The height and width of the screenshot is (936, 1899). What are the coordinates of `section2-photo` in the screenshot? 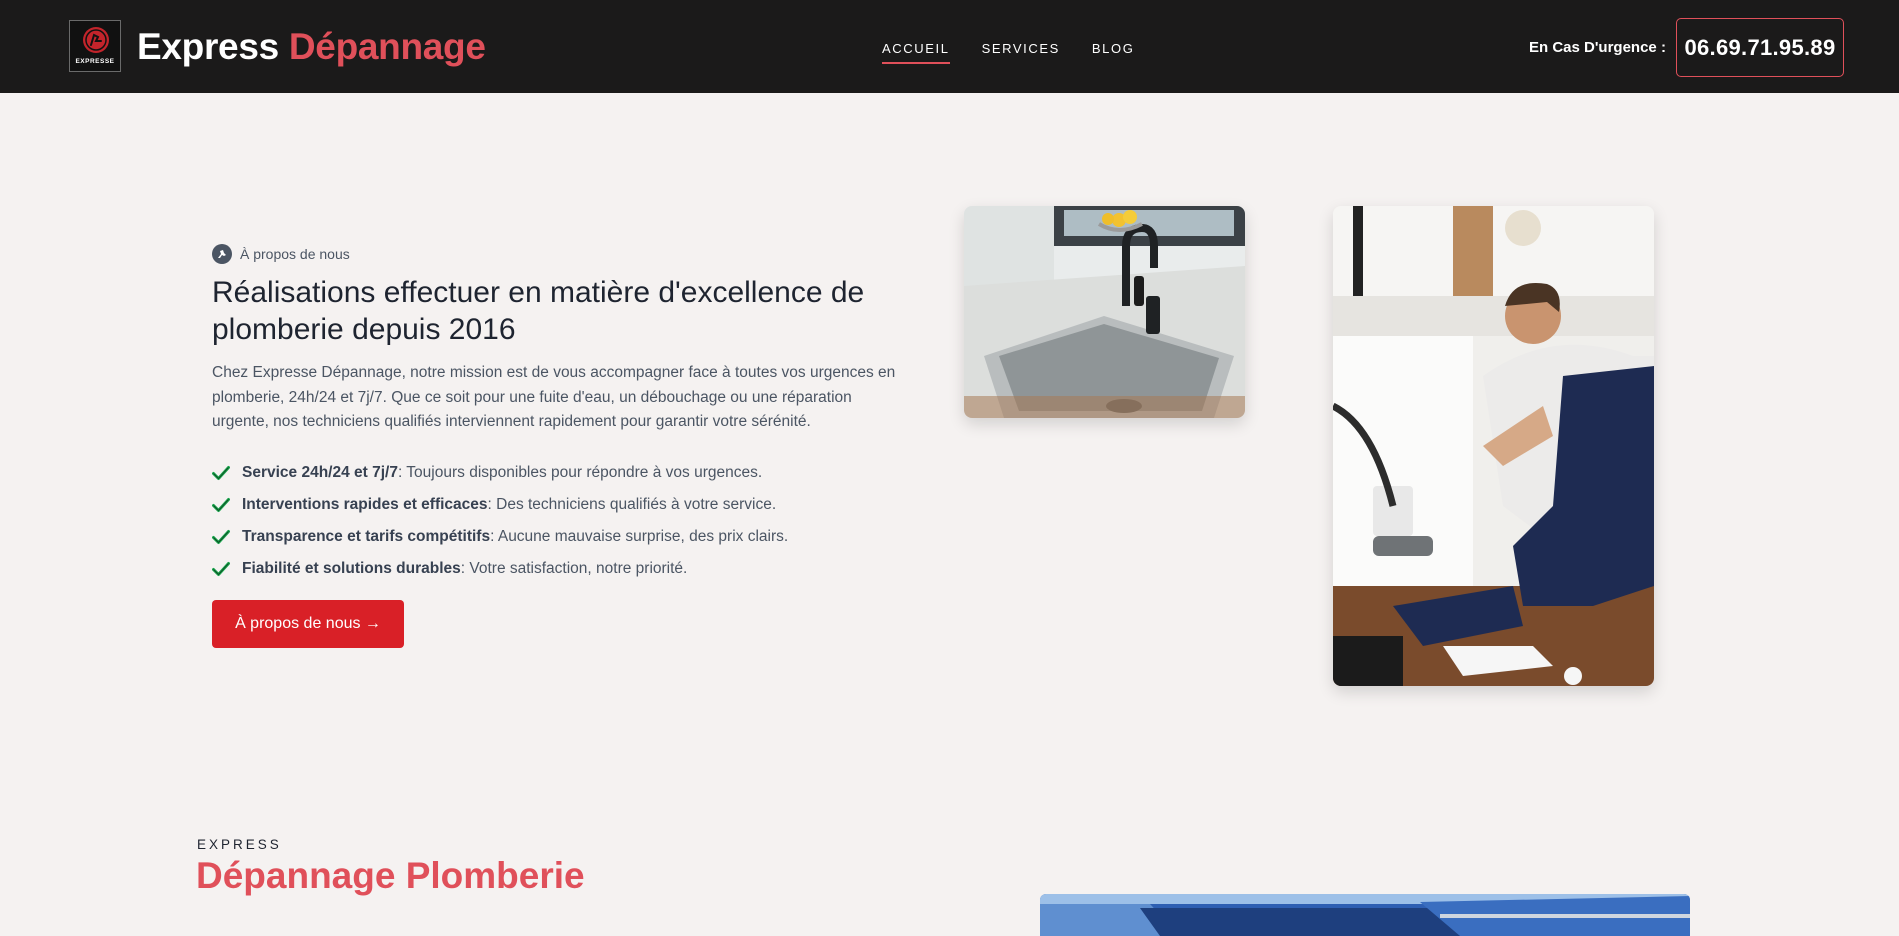 It's located at (1365, 915).